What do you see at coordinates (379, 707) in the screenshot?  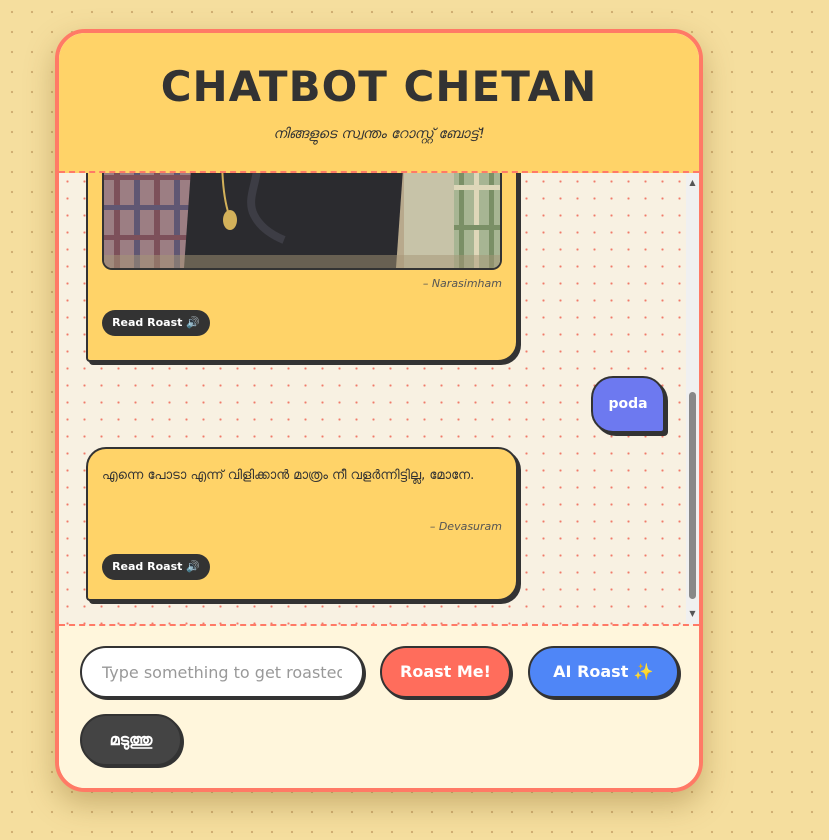 I see `input-area: Roast Me! AI Roast ✨ മടുത്തു` at bounding box center [379, 707].